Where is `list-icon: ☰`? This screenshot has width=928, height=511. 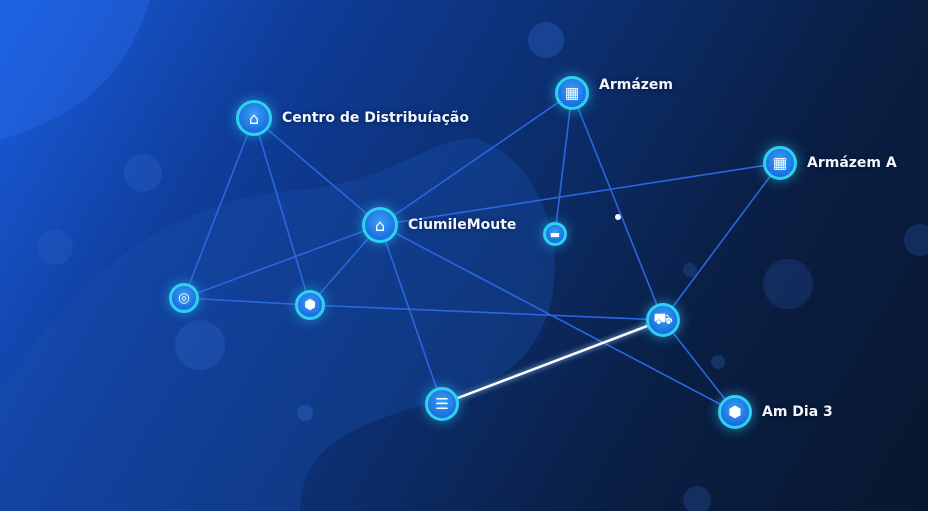 list-icon: ☰ is located at coordinates (442, 404).